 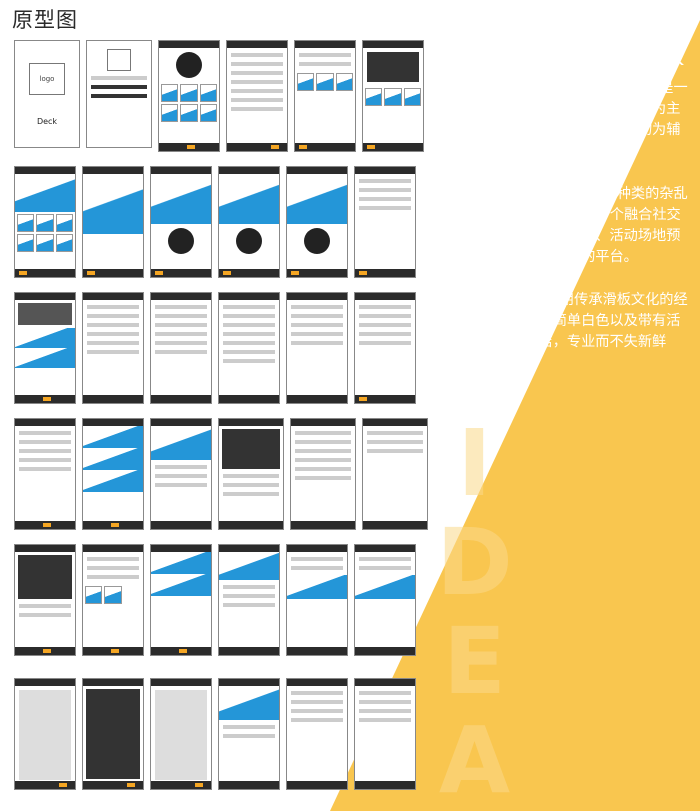 What do you see at coordinates (45, 474) in the screenshot?
I see `wireframe-flow` at bounding box center [45, 474].